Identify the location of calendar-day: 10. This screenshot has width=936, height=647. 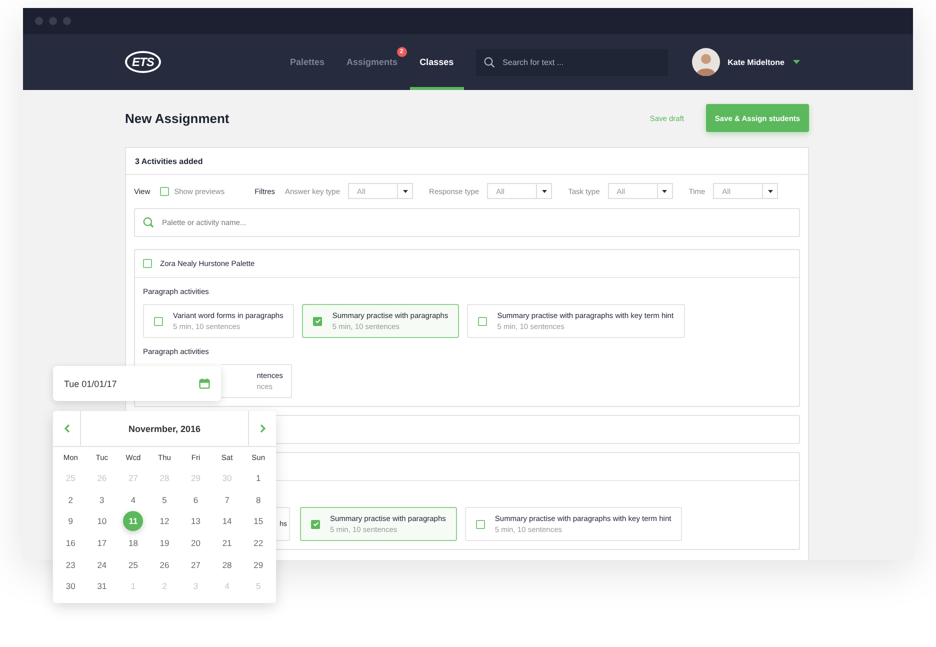
(102, 521).